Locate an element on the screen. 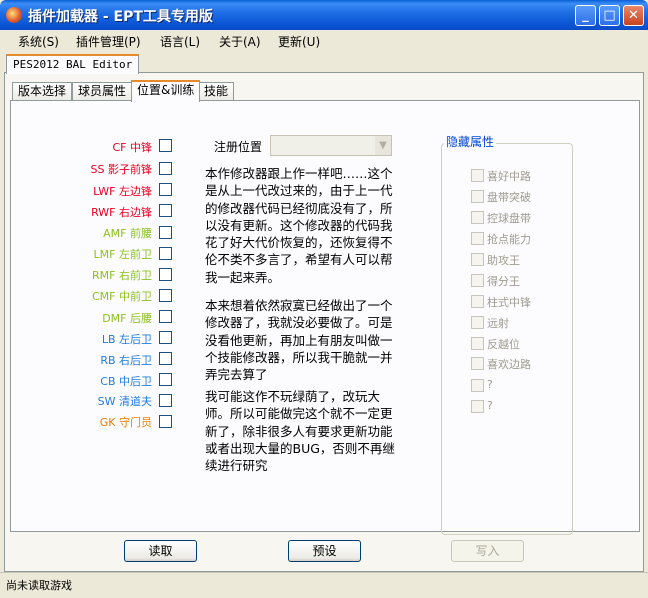  position-checkbox-rwf is located at coordinates (165, 210).